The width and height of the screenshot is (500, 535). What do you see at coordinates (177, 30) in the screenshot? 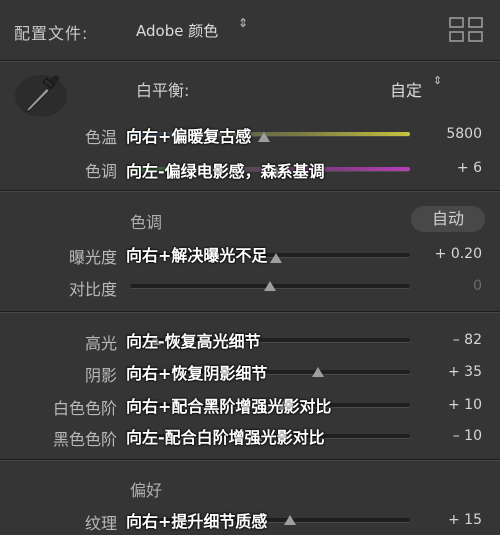
I see `profile-dropdown: Adobe 颜色` at bounding box center [177, 30].